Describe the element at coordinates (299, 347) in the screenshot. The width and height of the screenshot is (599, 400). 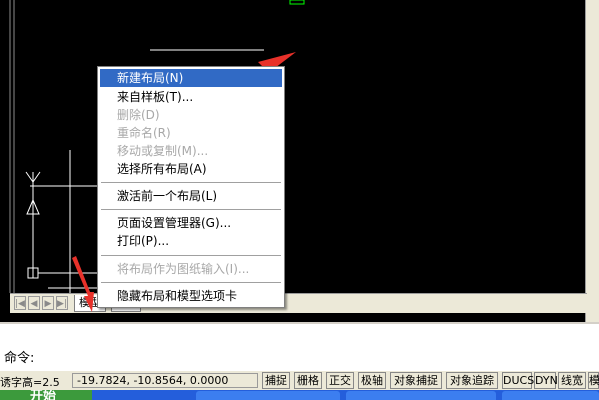
I see `command-window: 命令:` at that location.